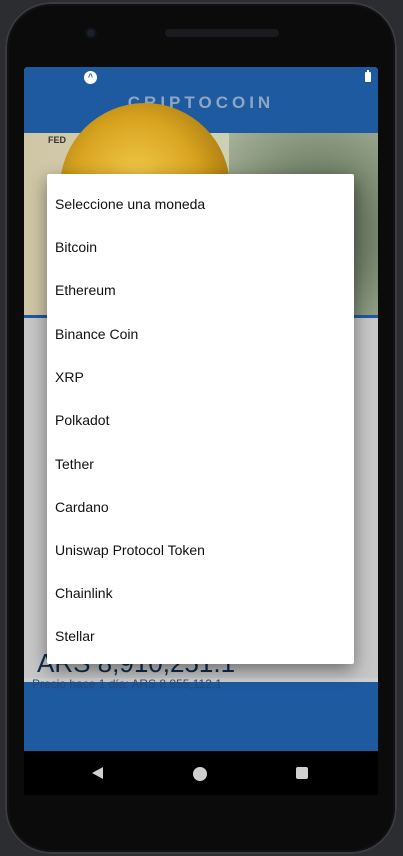 The image size is (403, 856). I want to click on price-subtext: Precio hace 1 día: ARS 8,855,112.1, so click(127, 684).